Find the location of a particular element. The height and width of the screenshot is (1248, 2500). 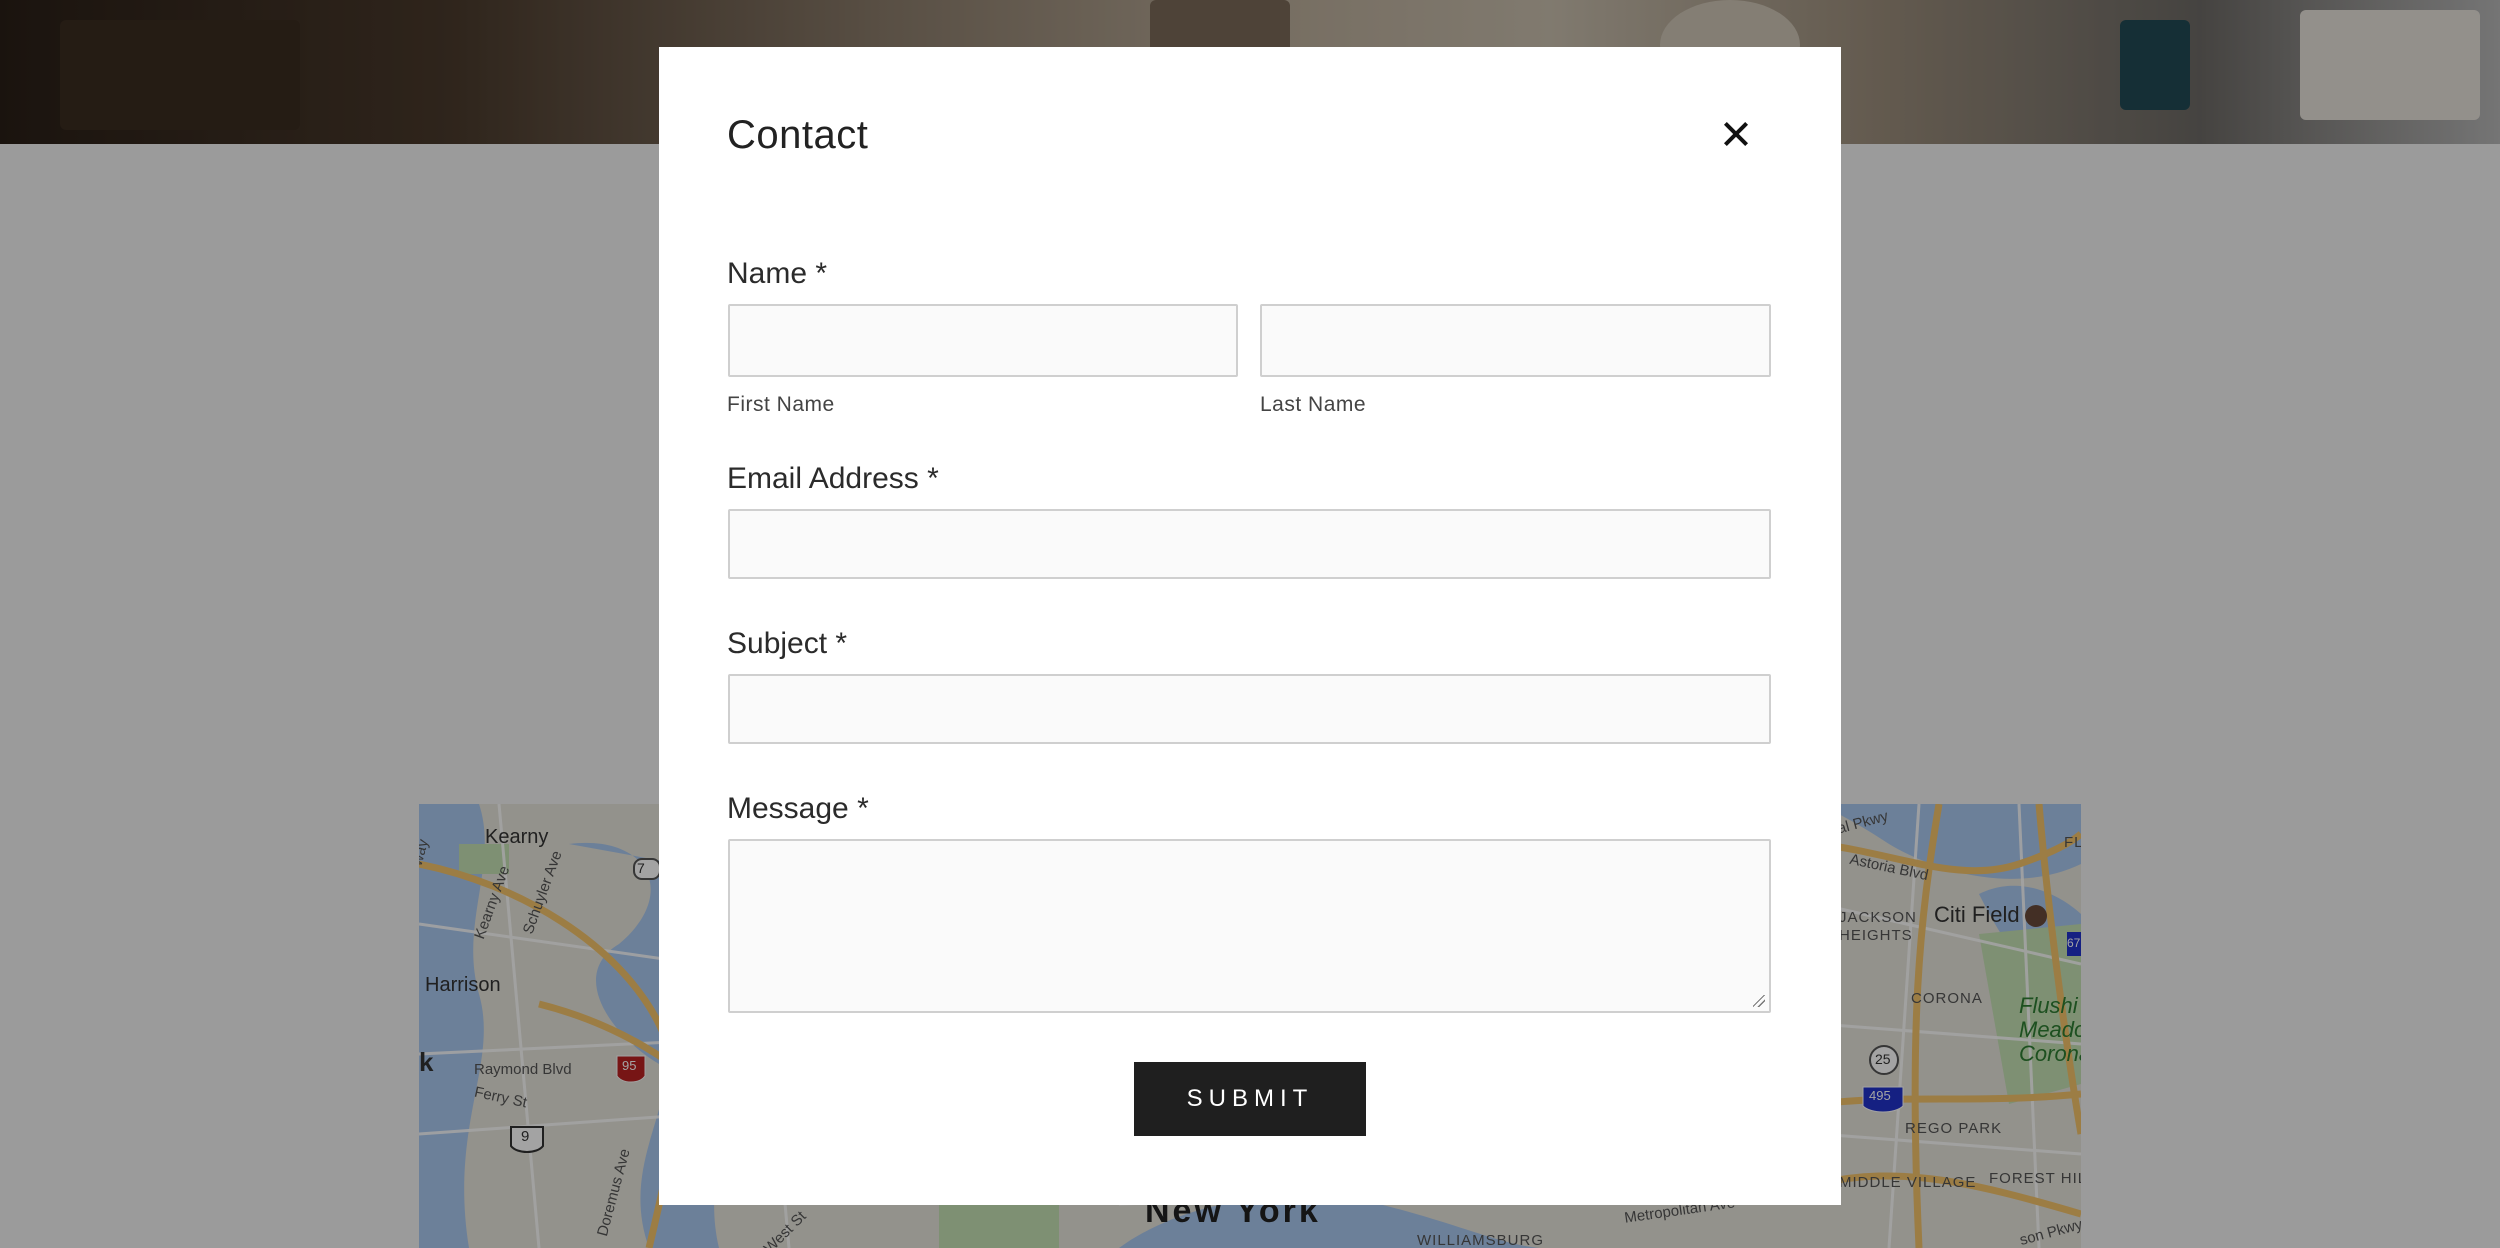

last-name-input is located at coordinates (1515, 340).